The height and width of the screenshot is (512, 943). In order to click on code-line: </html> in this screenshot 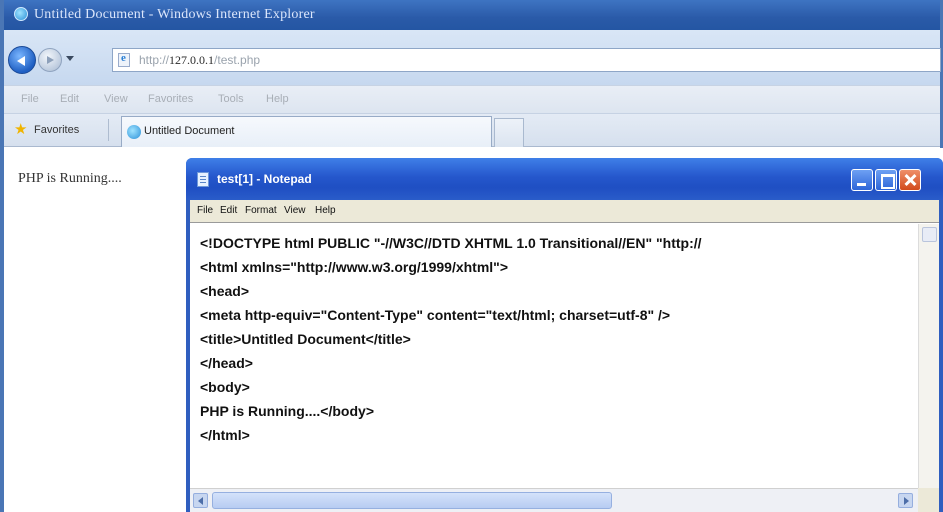, I will do `click(225, 435)`.